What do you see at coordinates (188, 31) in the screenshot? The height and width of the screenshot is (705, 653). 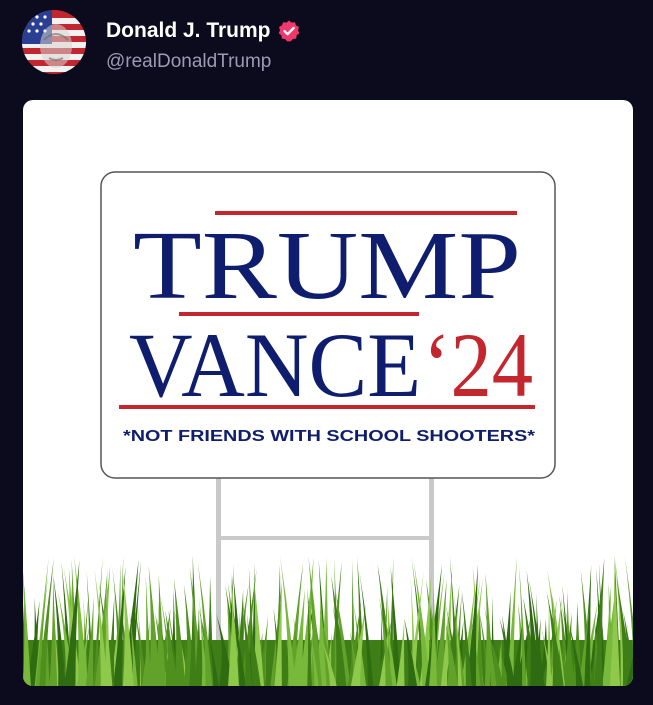 I see `author-display-name: Donald J. Trump` at bounding box center [188, 31].